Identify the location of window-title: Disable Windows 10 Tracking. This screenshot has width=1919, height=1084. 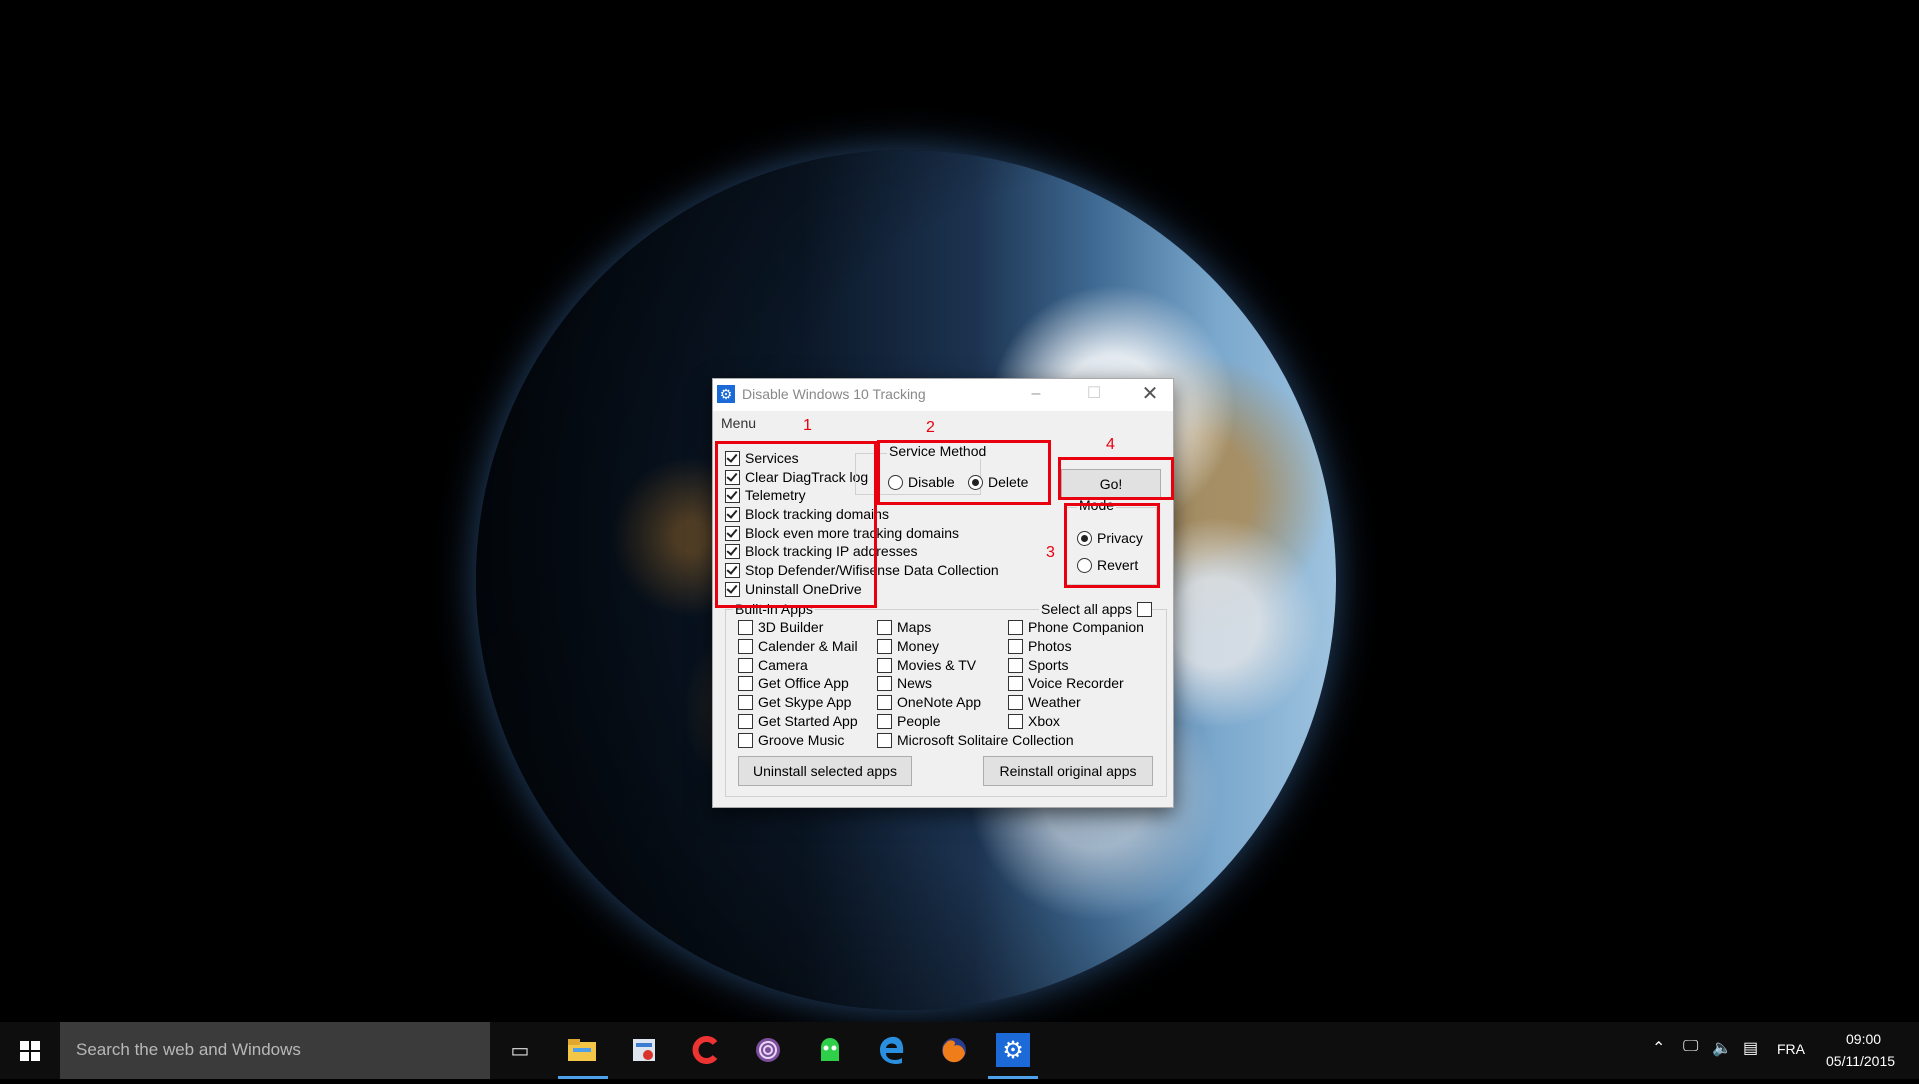
(834, 394).